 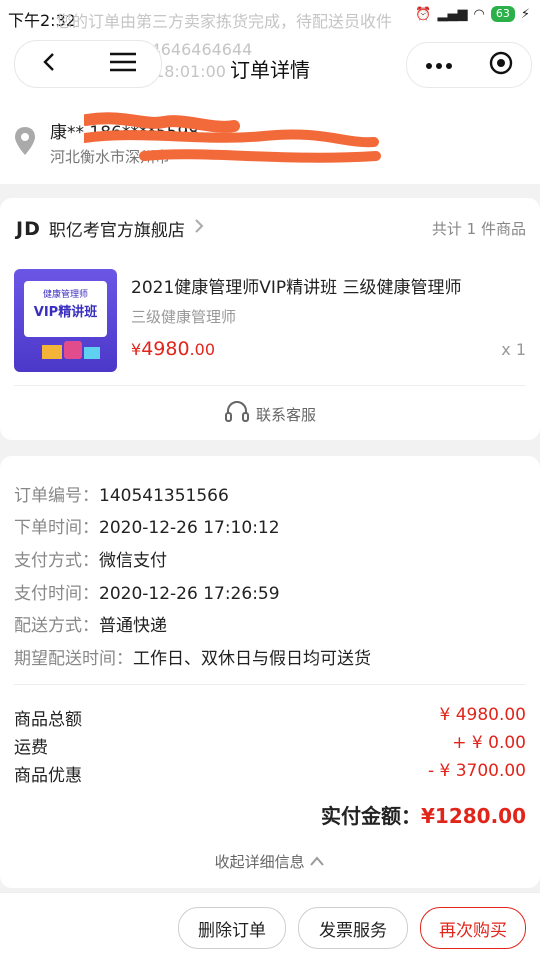 What do you see at coordinates (184, 317) in the screenshot?
I see `product-spec: 三级健康管理师` at bounding box center [184, 317].